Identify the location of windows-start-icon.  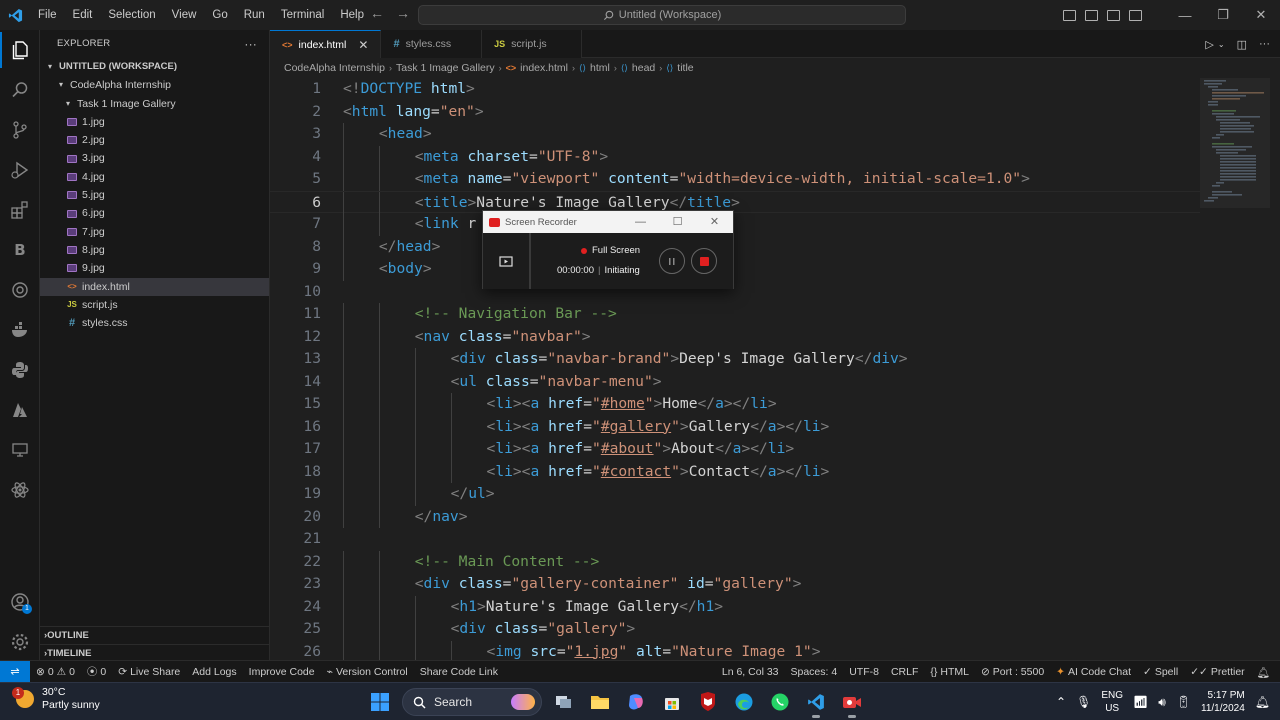
(380, 702).